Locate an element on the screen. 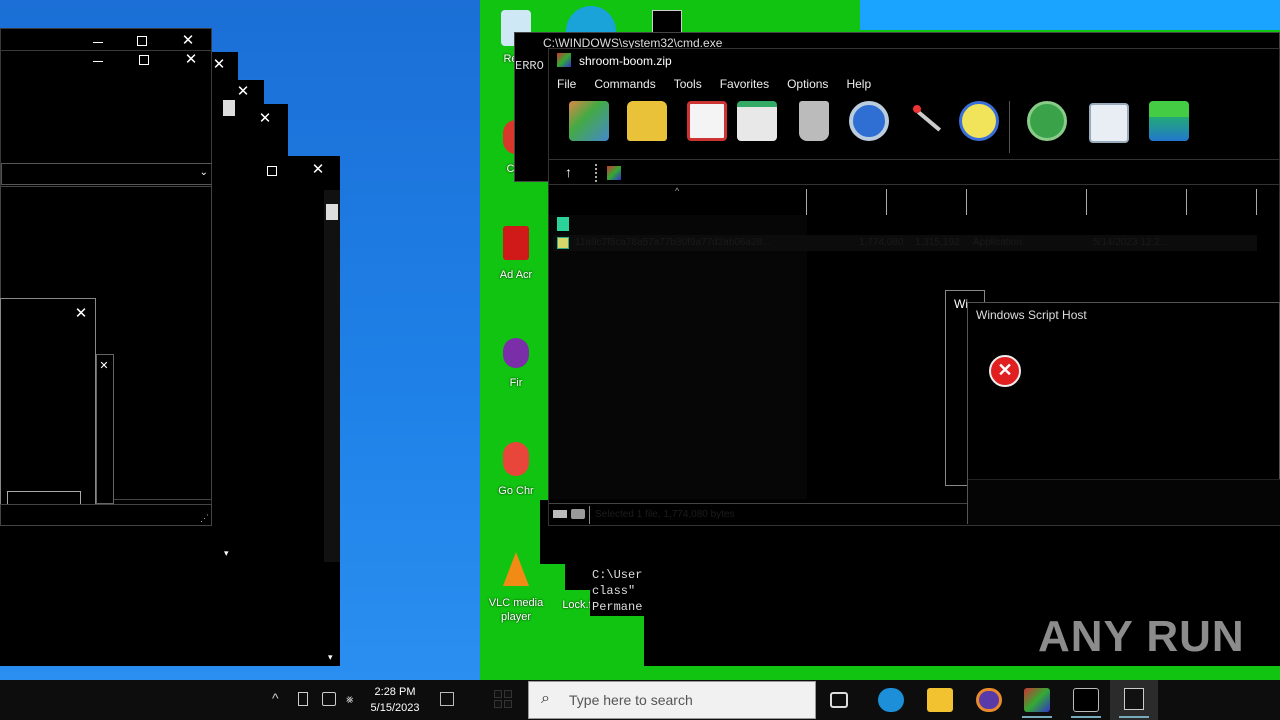 This screenshot has width=1280, height=720. firefox-taskbar-icon is located at coordinates (989, 700).